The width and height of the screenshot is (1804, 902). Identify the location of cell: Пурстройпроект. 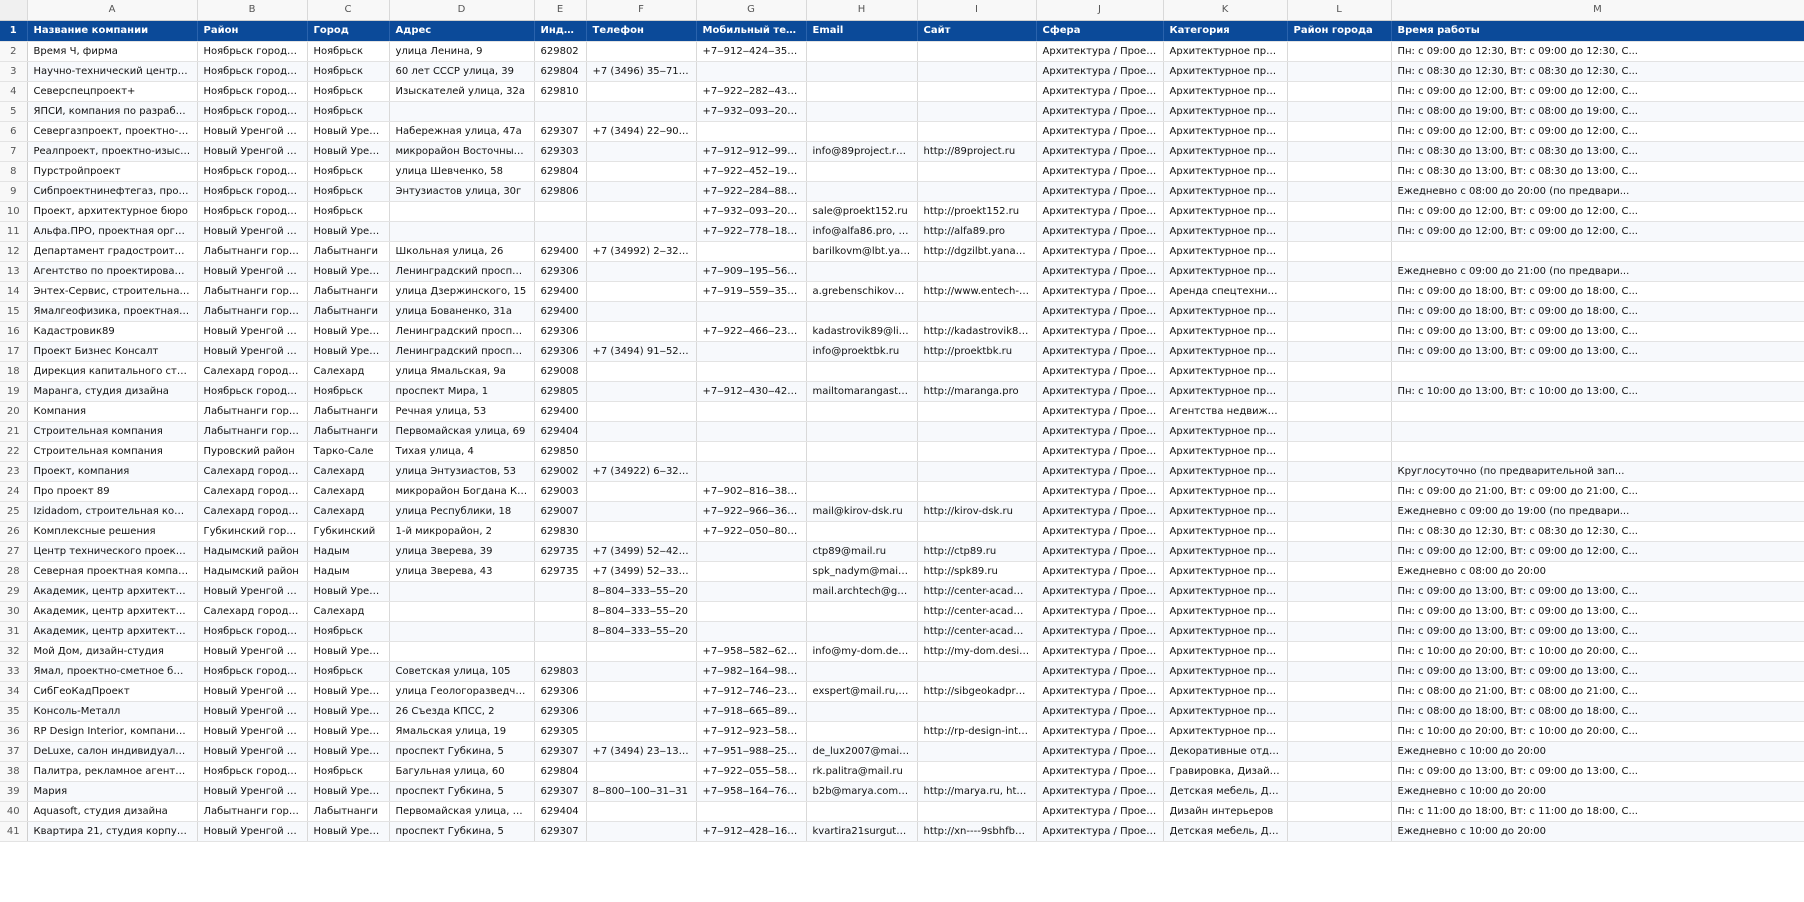
(112, 171).